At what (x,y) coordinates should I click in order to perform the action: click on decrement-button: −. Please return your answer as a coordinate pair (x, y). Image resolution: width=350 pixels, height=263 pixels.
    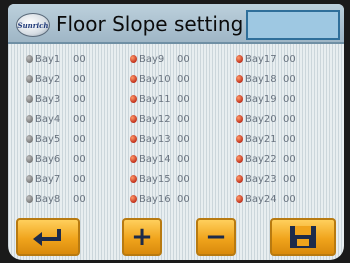
    Looking at the image, I should click on (216, 237).